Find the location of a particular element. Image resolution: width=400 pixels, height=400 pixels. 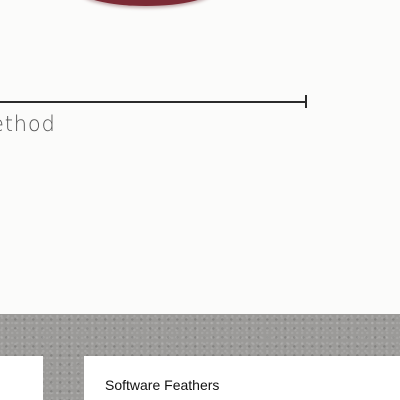

ruler-bar: ethod is located at coordinates (170, 105).